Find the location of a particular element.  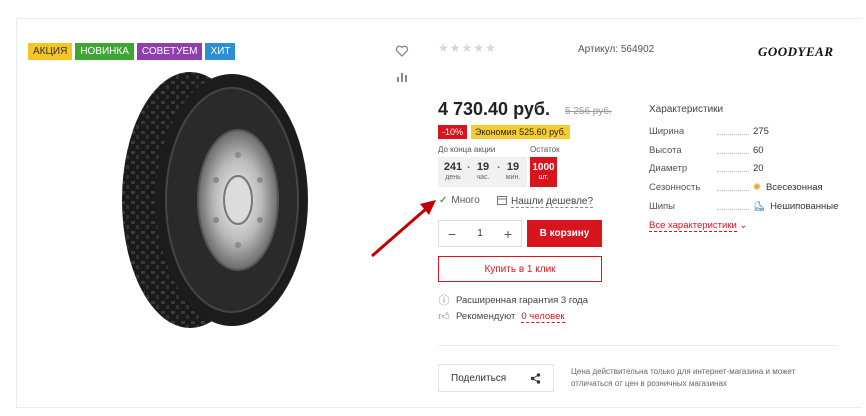

divider is located at coordinates (638, 345).